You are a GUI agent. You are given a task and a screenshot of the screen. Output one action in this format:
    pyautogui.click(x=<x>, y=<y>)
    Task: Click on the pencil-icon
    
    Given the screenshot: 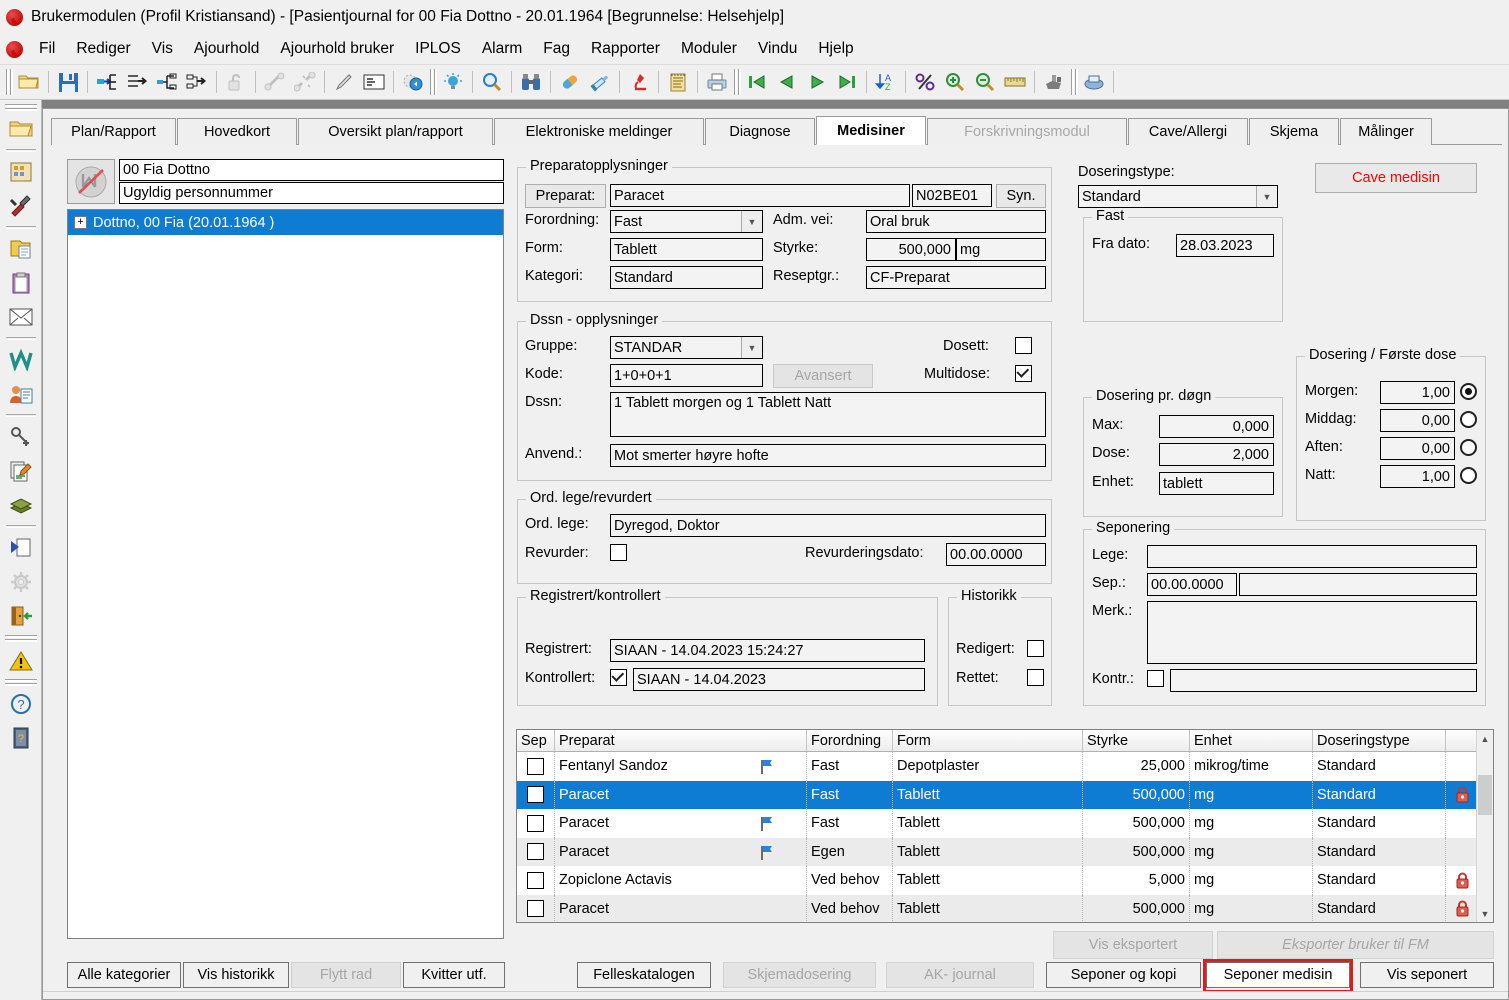 What is the action you would take?
    pyautogui.click(x=344, y=82)
    